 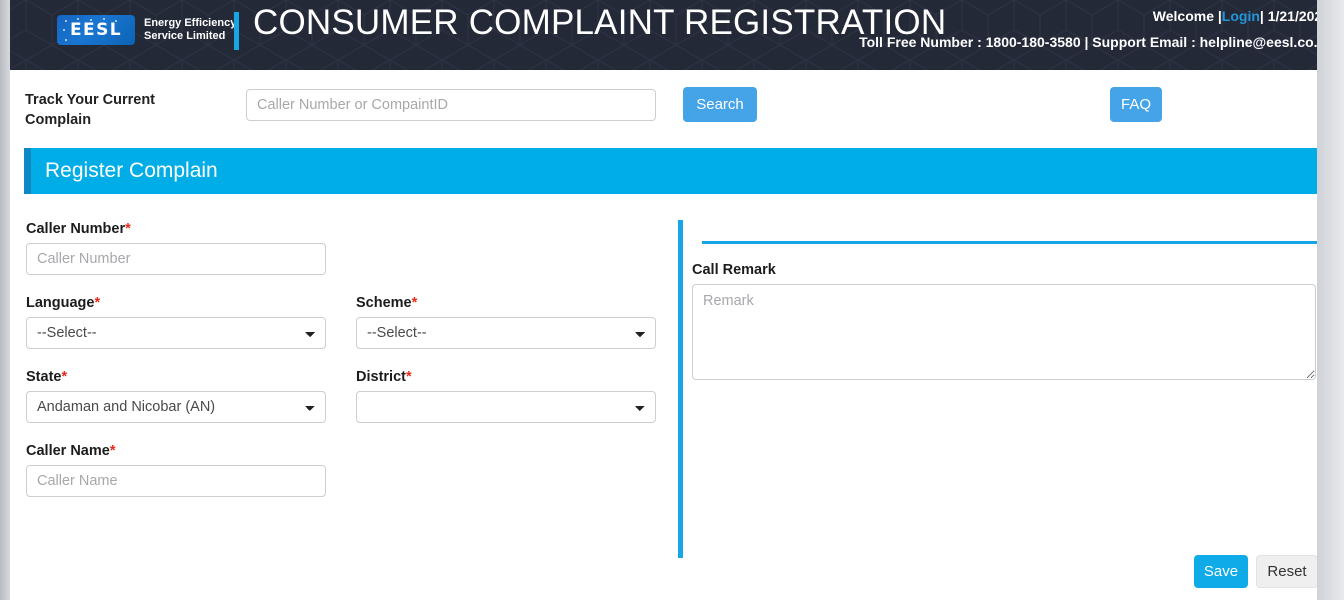 I want to click on page-gutter-left, so click(x=5, y=300).